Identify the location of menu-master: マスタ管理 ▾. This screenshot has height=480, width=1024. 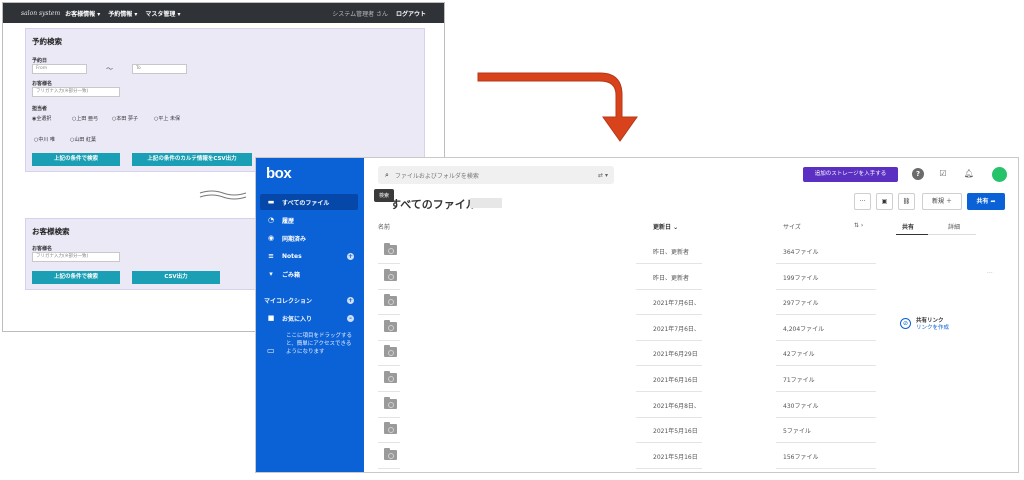
(162, 13).